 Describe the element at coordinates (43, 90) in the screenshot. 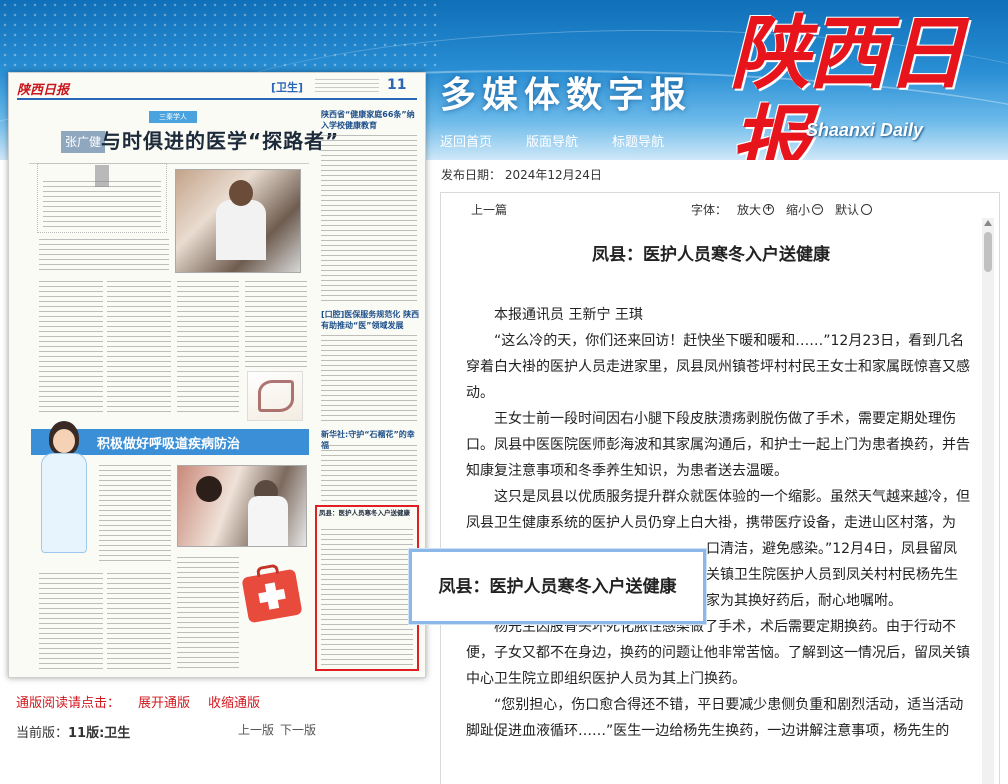

I see `page-masthead: 陕西日报` at that location.